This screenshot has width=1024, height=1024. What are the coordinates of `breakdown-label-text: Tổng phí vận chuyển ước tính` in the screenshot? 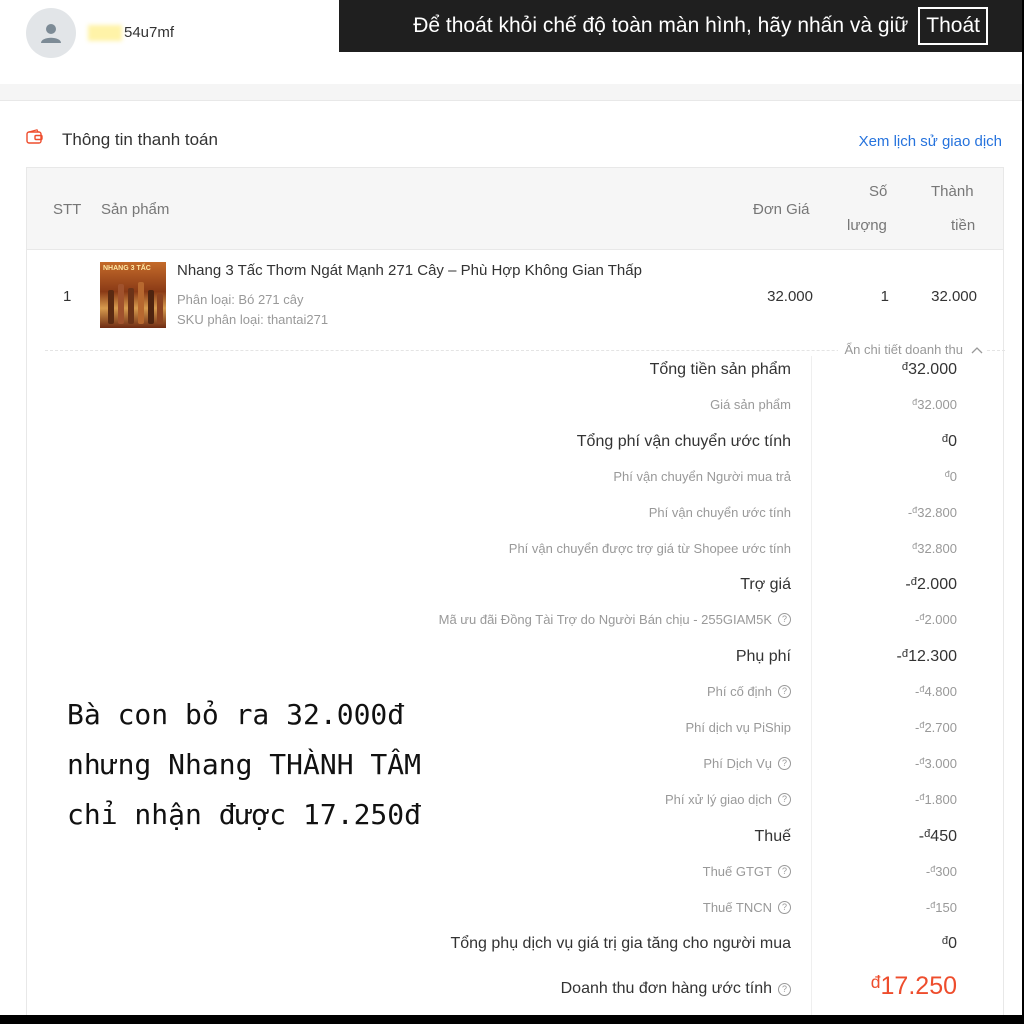 It's located at (683, 441).